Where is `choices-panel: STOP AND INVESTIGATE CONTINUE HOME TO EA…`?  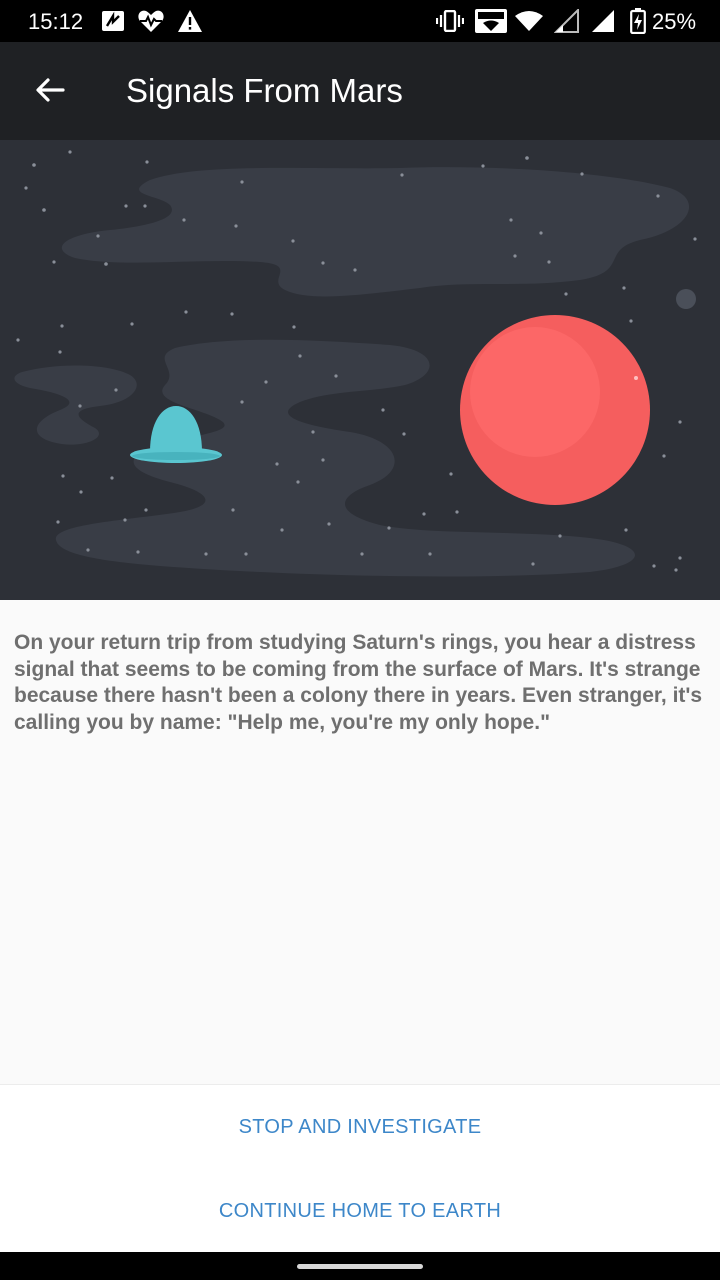
choices-panel: STOP AND INVESTIGATE CONTINUE HOME TO EA… is located at coordinates (360, 1168).